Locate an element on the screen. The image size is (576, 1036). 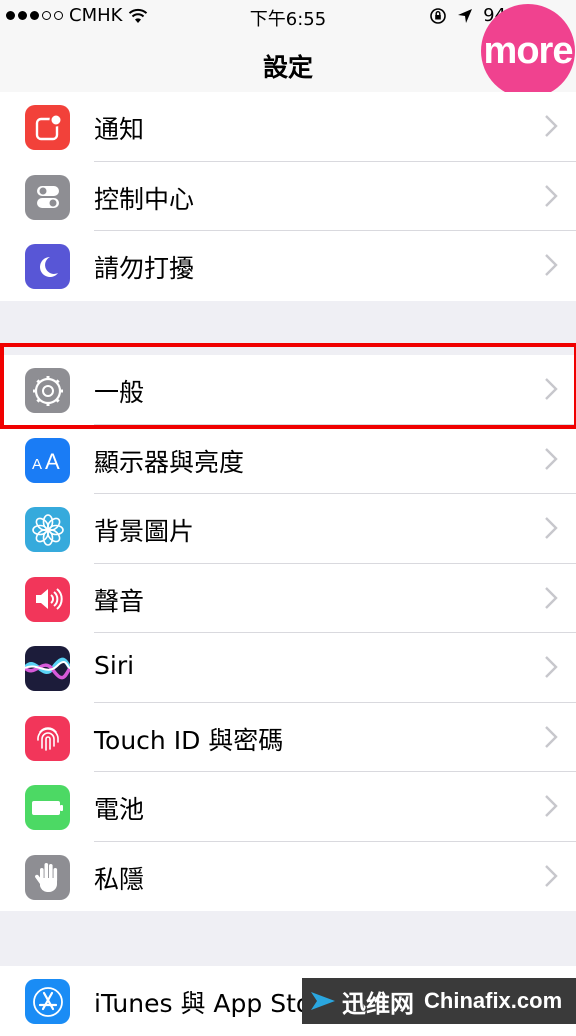
display-aa-icon: A A is located at coordinates (47, 460).